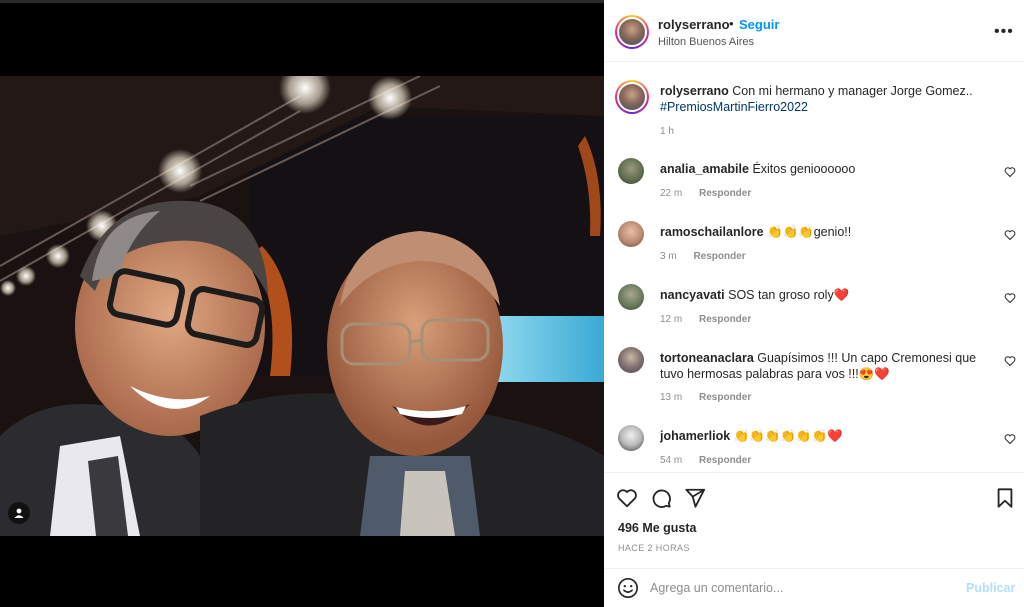  What do you see at coordinates (632, 32) in the screenshot?
I see `author-avatar` at bounding box center [632, 32].